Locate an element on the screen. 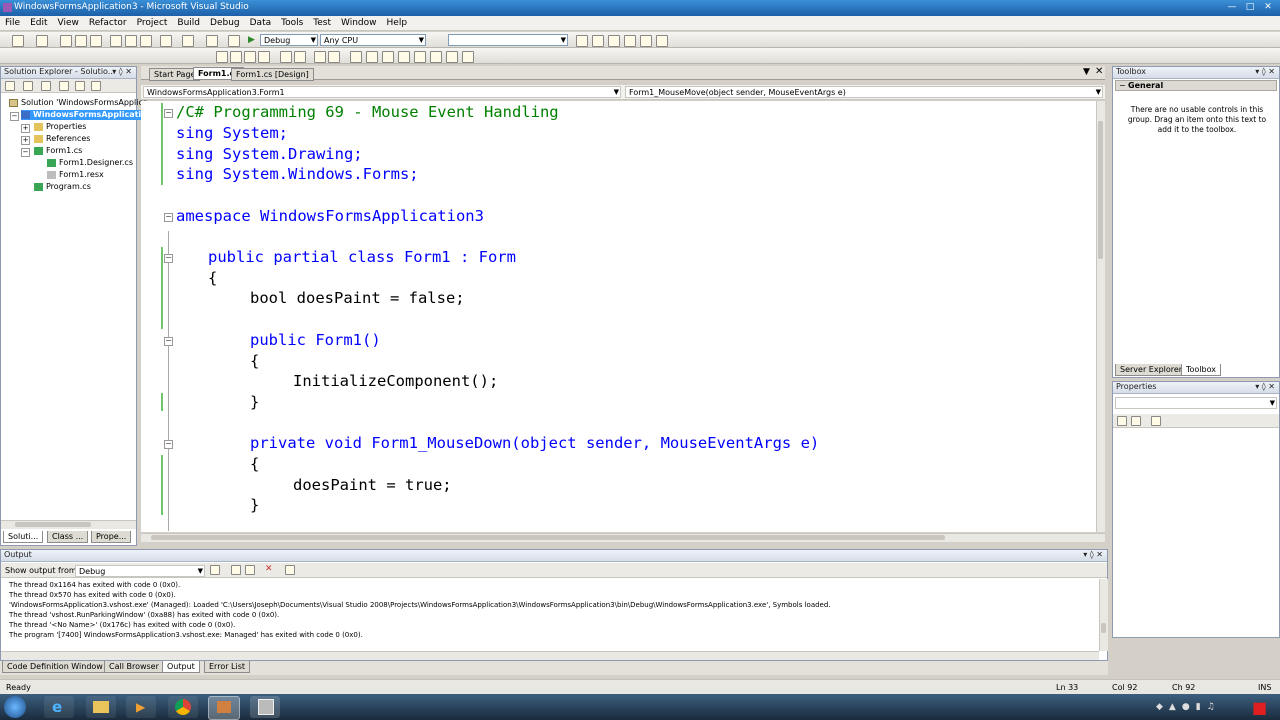 The image size is (1280, 720). solution-configuration-combo: Debug ▼ is located at coordinates (289, 40).